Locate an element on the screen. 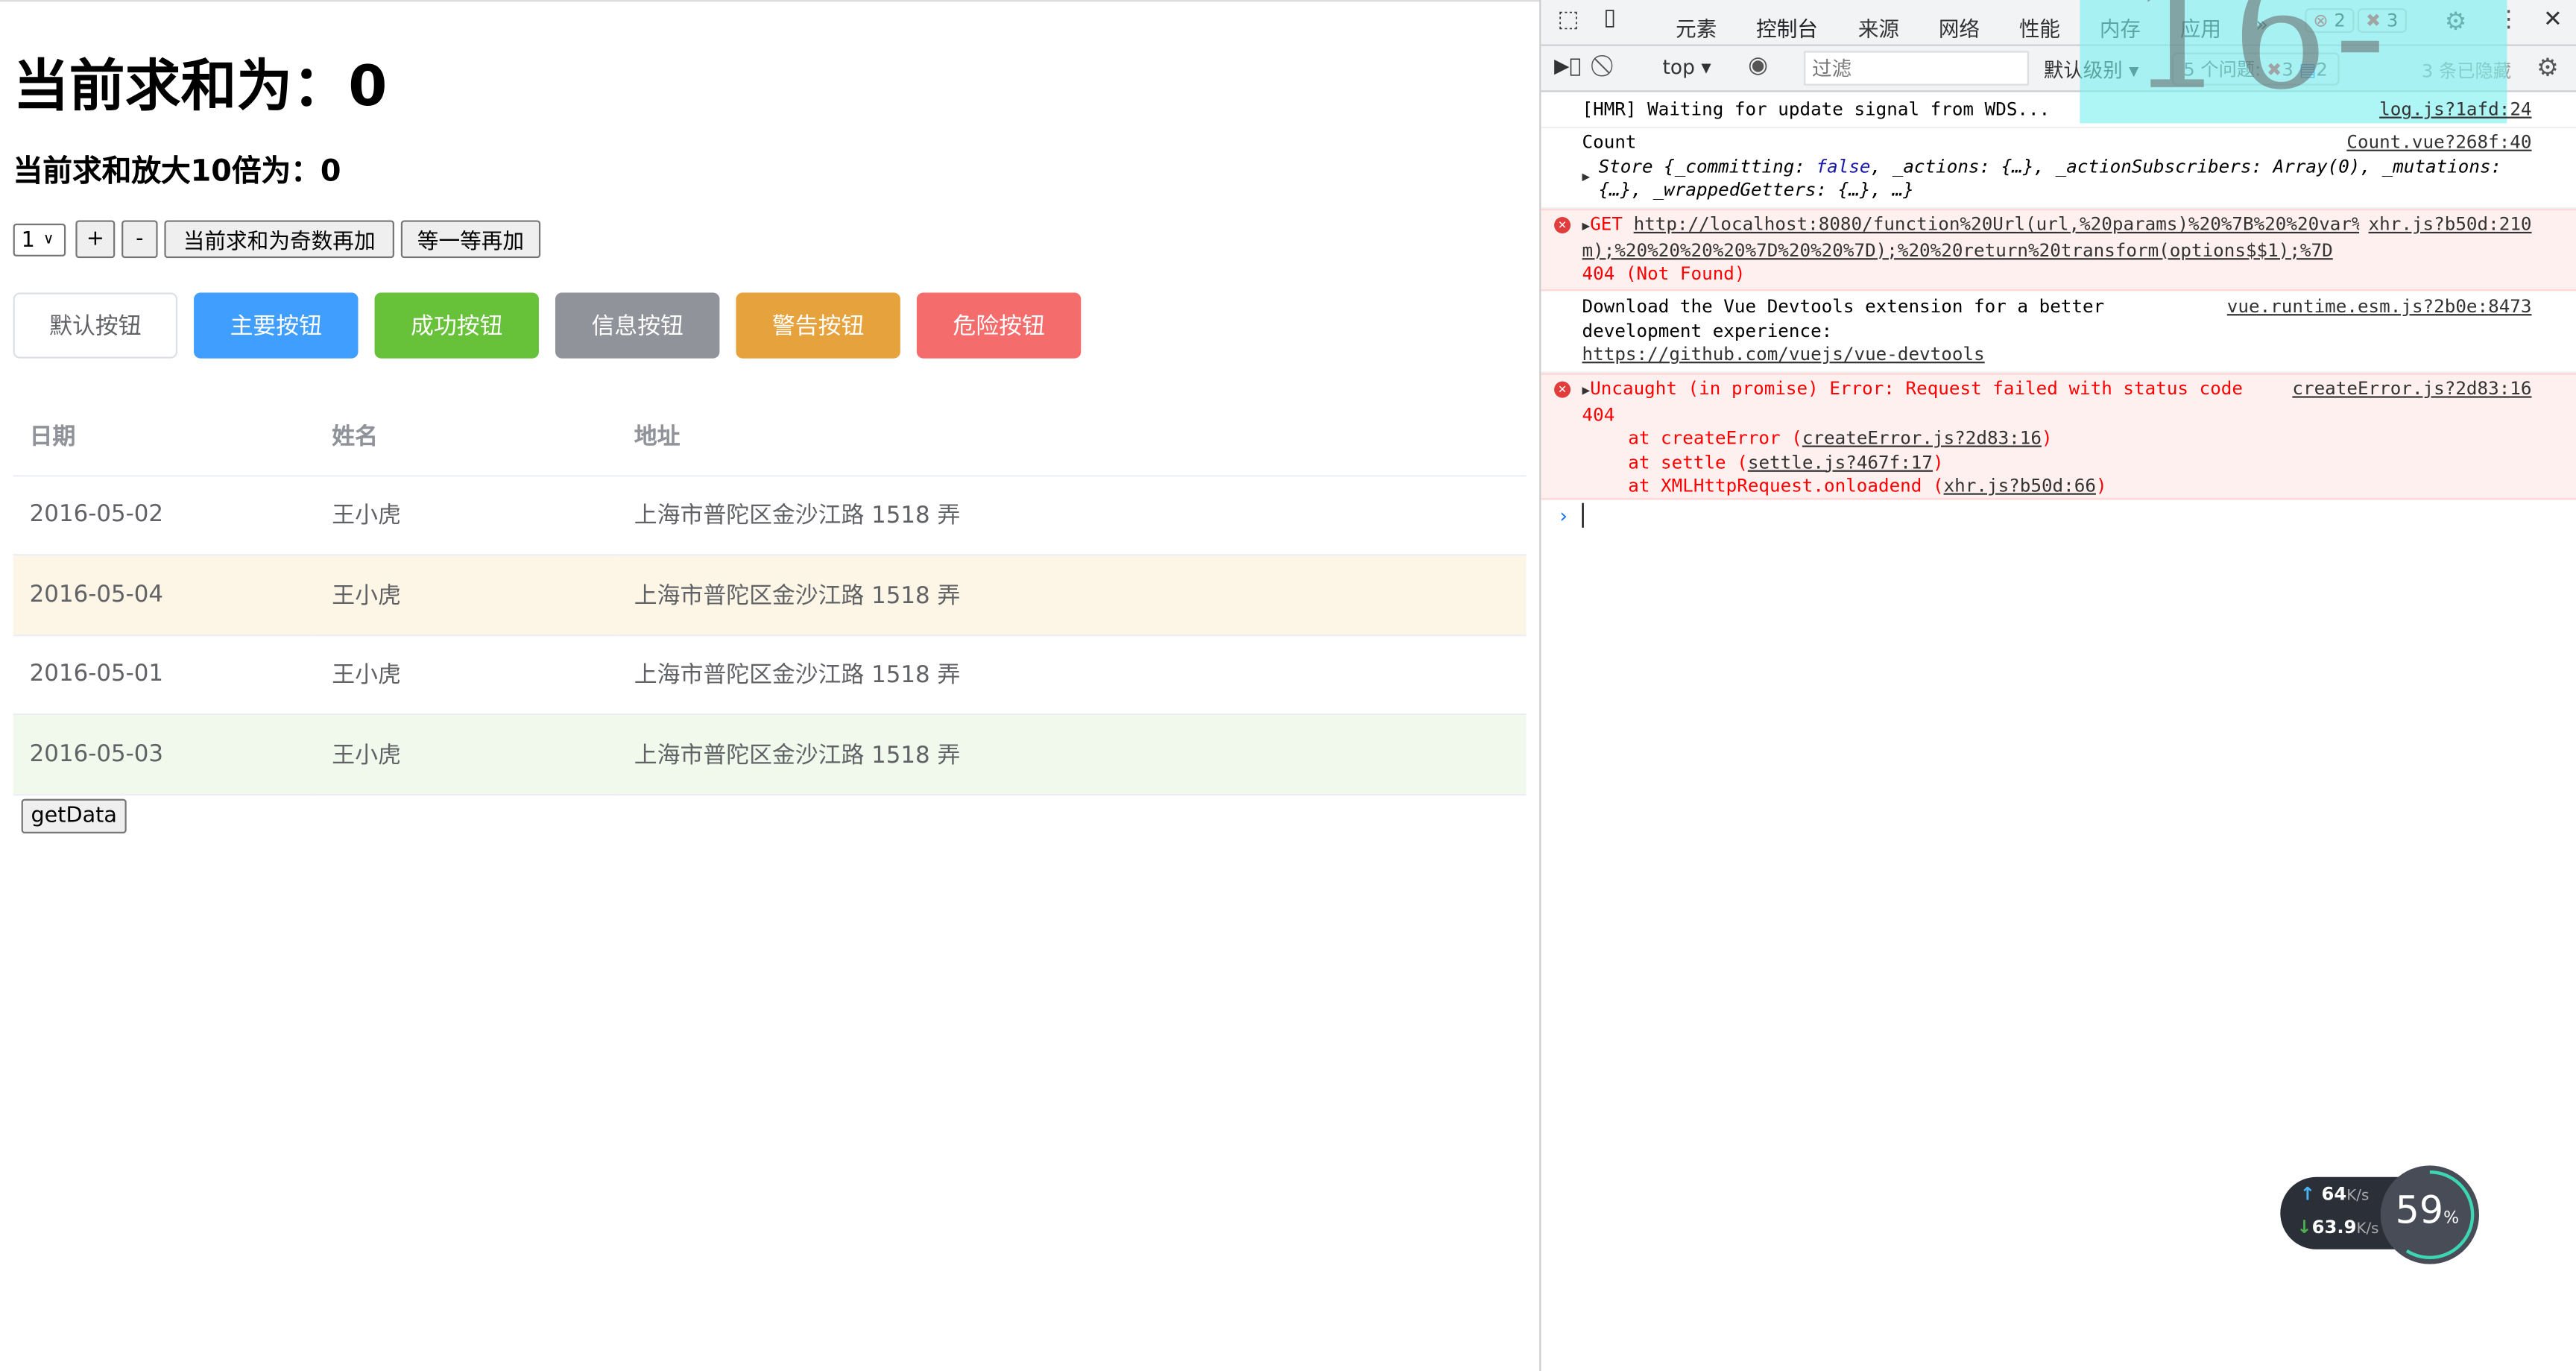 The image size is (2576, 1371). devtools-tab-bar: ⬚ ▯ 元素 控制台 来源 网络 性能 内存 应用 » ⊗ 2 ✖ 3 ⚙ ⋮ ✕ is located at coordinates (2058, 26).